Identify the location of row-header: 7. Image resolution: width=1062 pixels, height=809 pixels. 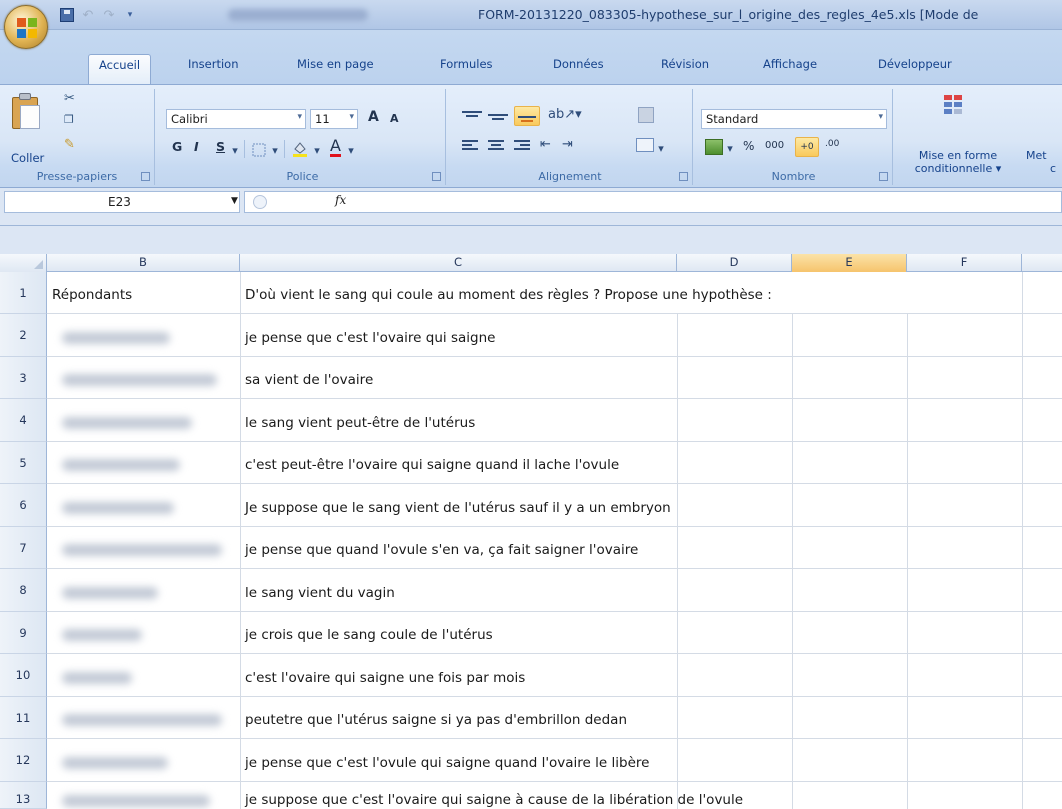
(23, 548).